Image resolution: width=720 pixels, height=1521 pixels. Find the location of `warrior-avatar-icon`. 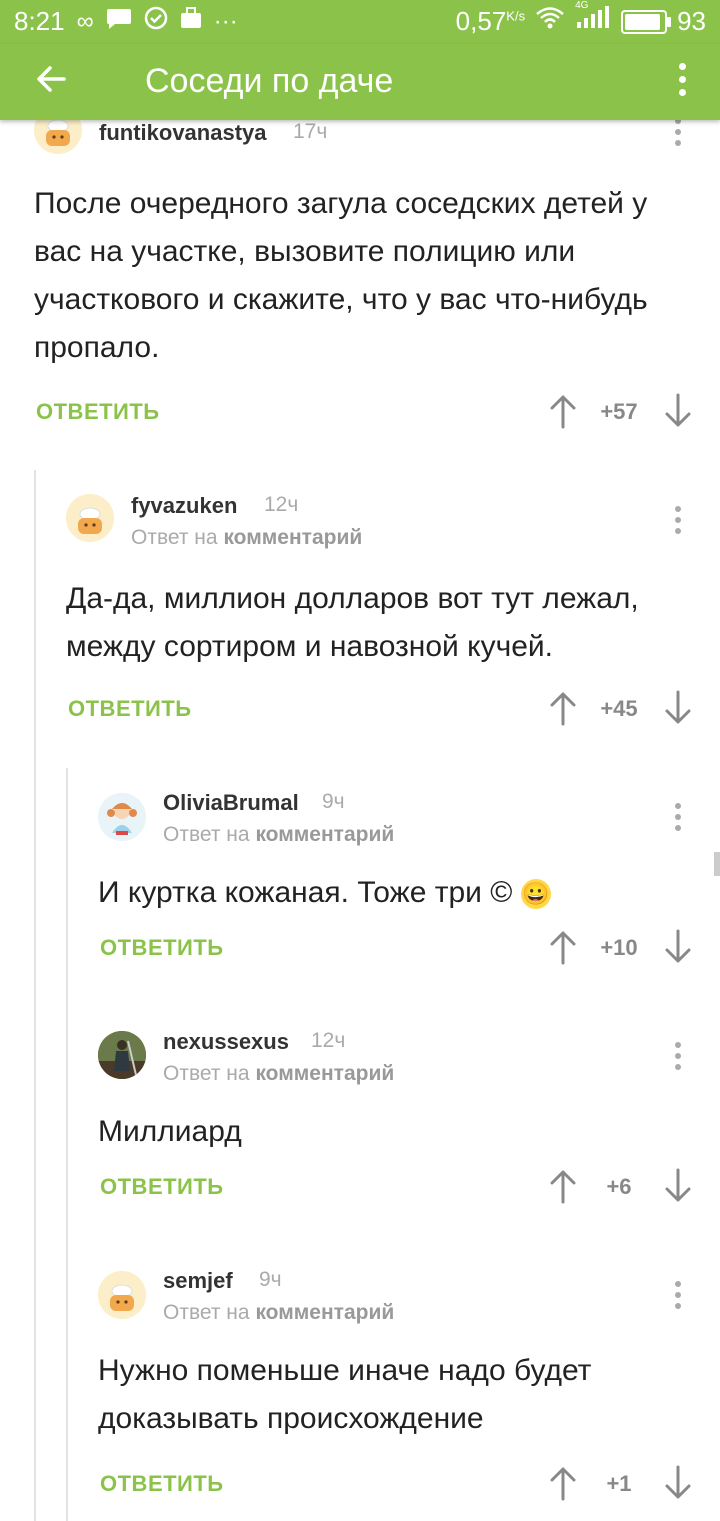

warrior-avatar-icon is located at coordinates (122, 1055).